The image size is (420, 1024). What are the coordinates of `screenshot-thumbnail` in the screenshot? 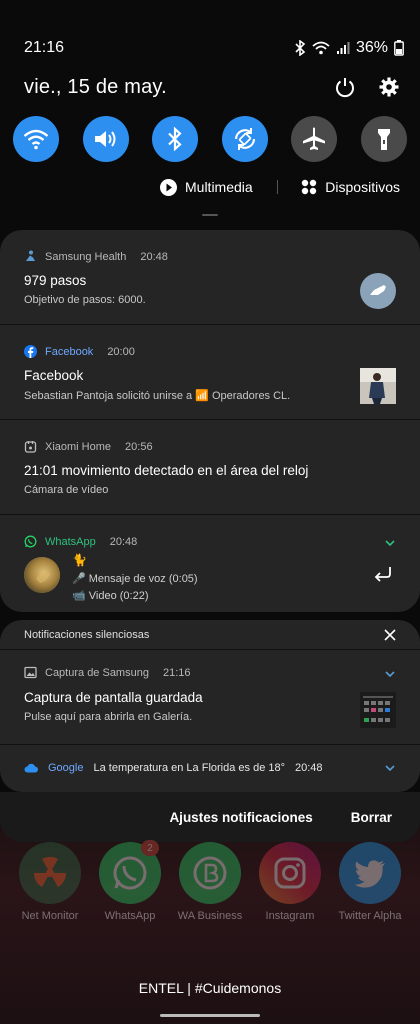 It's located at (378, 710).